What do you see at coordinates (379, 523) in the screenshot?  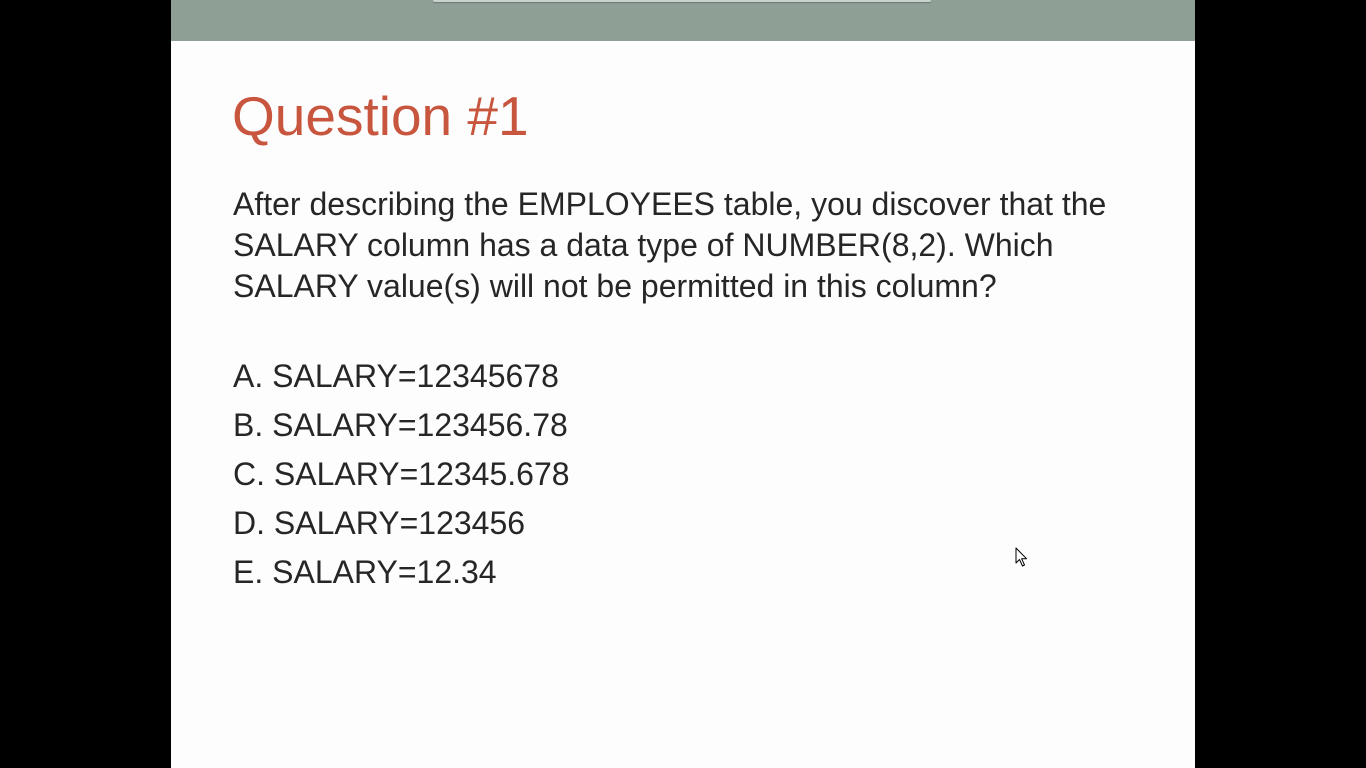 I see `option-d: D. SALARY=123456` at bounding box center [379, 523].